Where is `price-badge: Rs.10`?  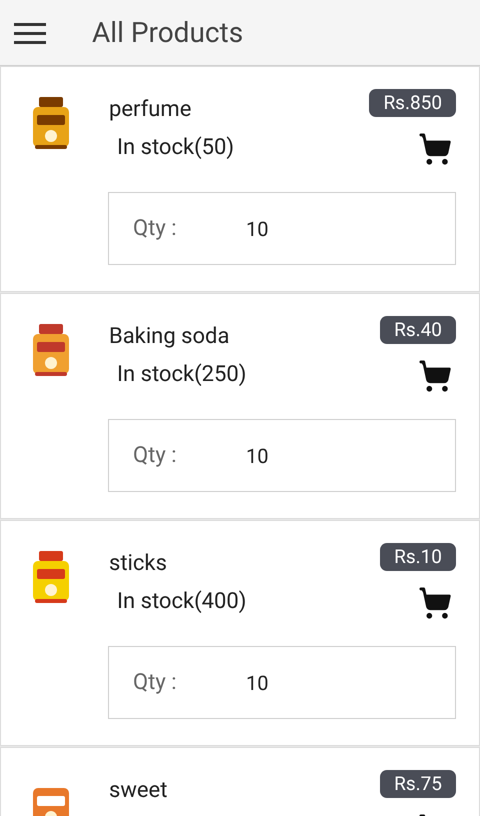 price-badge: Rs.10 is located at coordinates (418, 557).